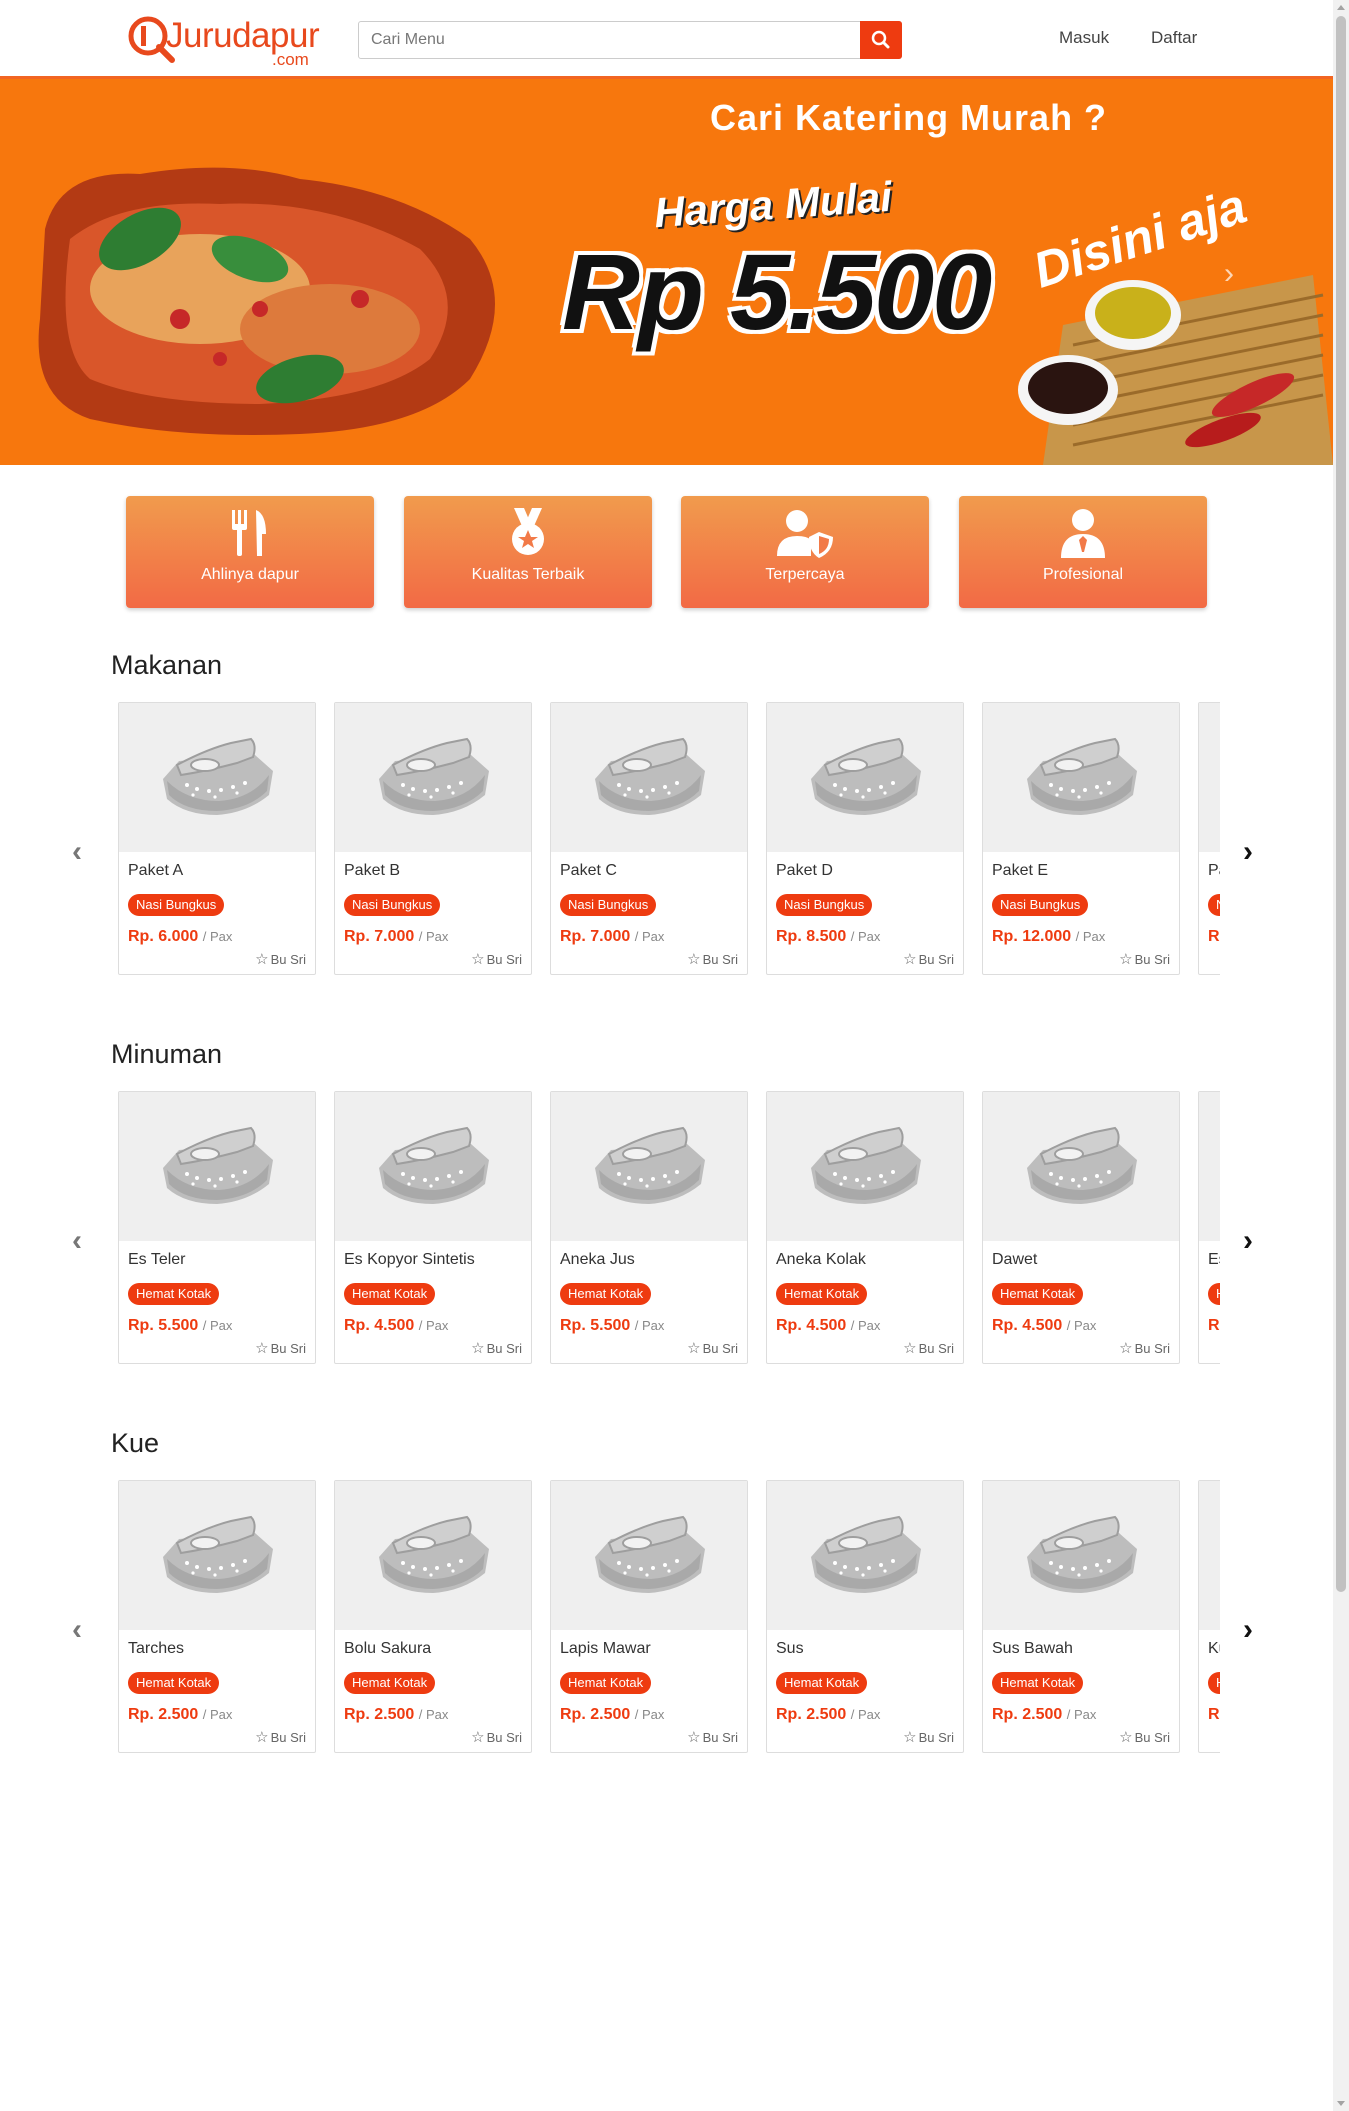 This screenshot has width=1349, height=2111. I want to click on jurudapur-logo: Jurudapur .com, so click(223, 40).